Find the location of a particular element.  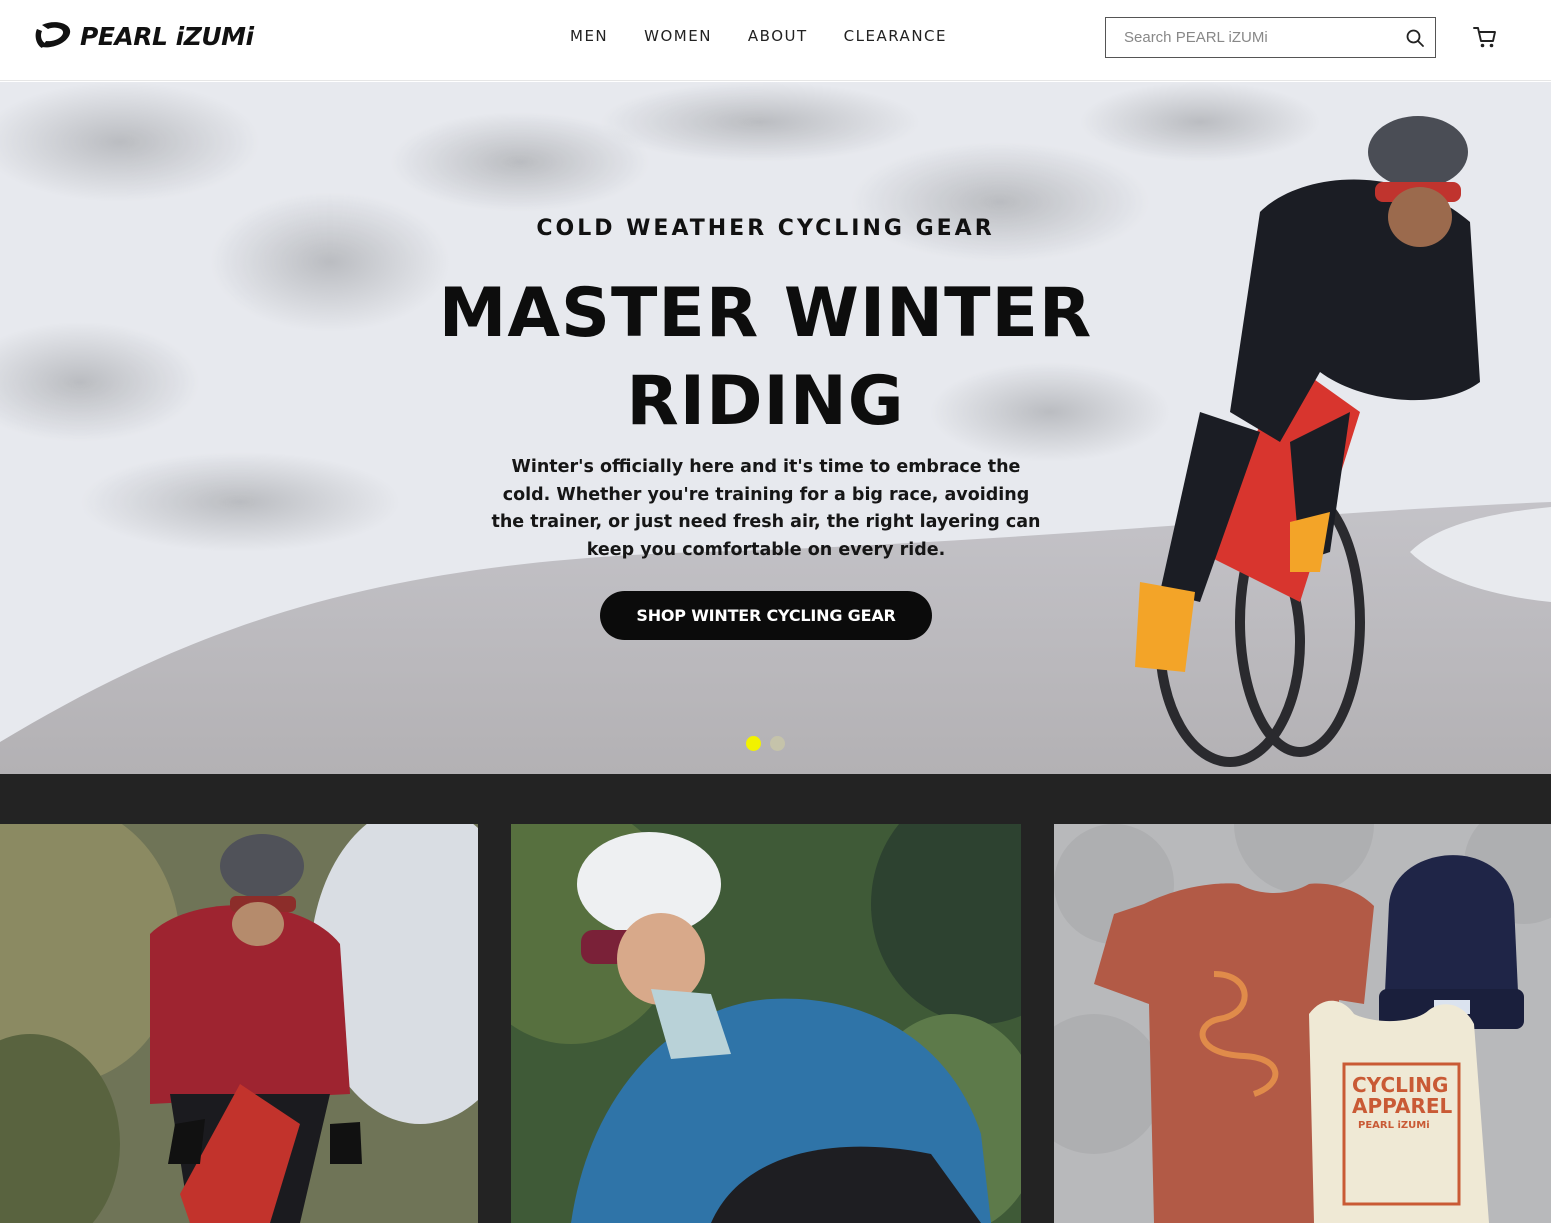

hero-title: MASTER WINTER RIDING is located at coordinates (765, 358).